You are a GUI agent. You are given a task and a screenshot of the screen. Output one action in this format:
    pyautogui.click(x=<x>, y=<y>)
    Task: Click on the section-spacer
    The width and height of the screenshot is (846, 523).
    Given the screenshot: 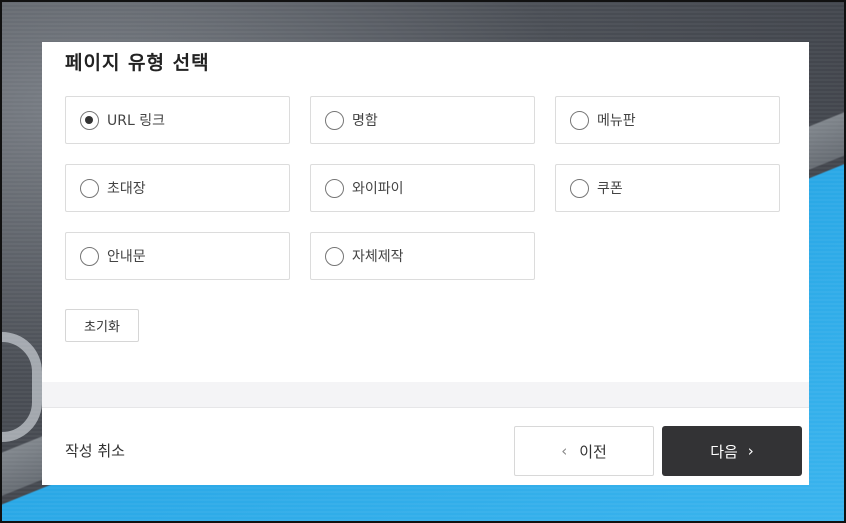 What is the action you would take?
    pyautogui.click(x=425, y=394)
    